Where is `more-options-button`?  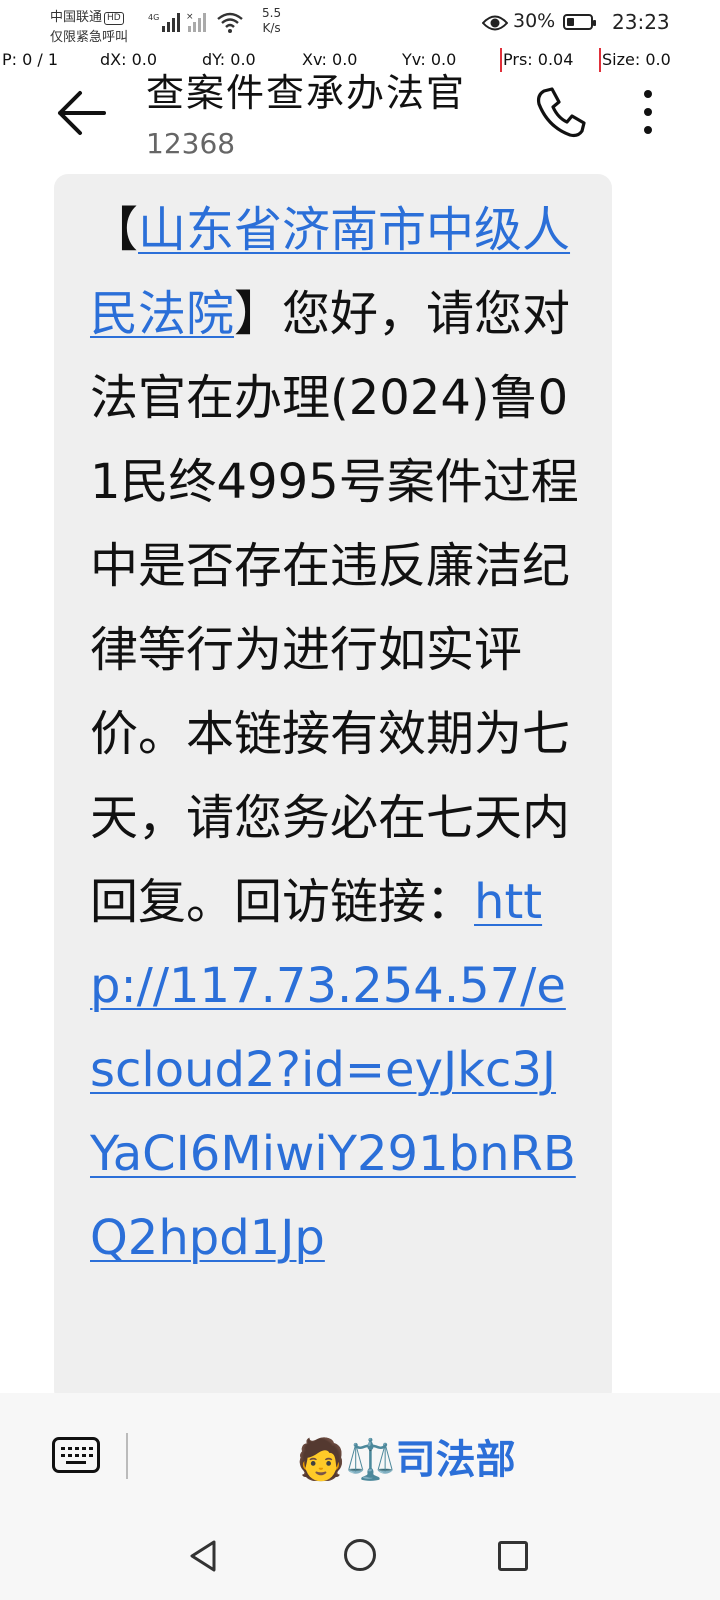 more-options-button is located at coordinates (648, 114).